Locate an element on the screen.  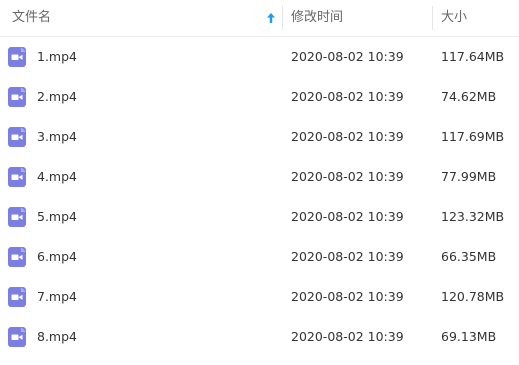
file-size: 120.78MB is located at coordinates (473, 296).